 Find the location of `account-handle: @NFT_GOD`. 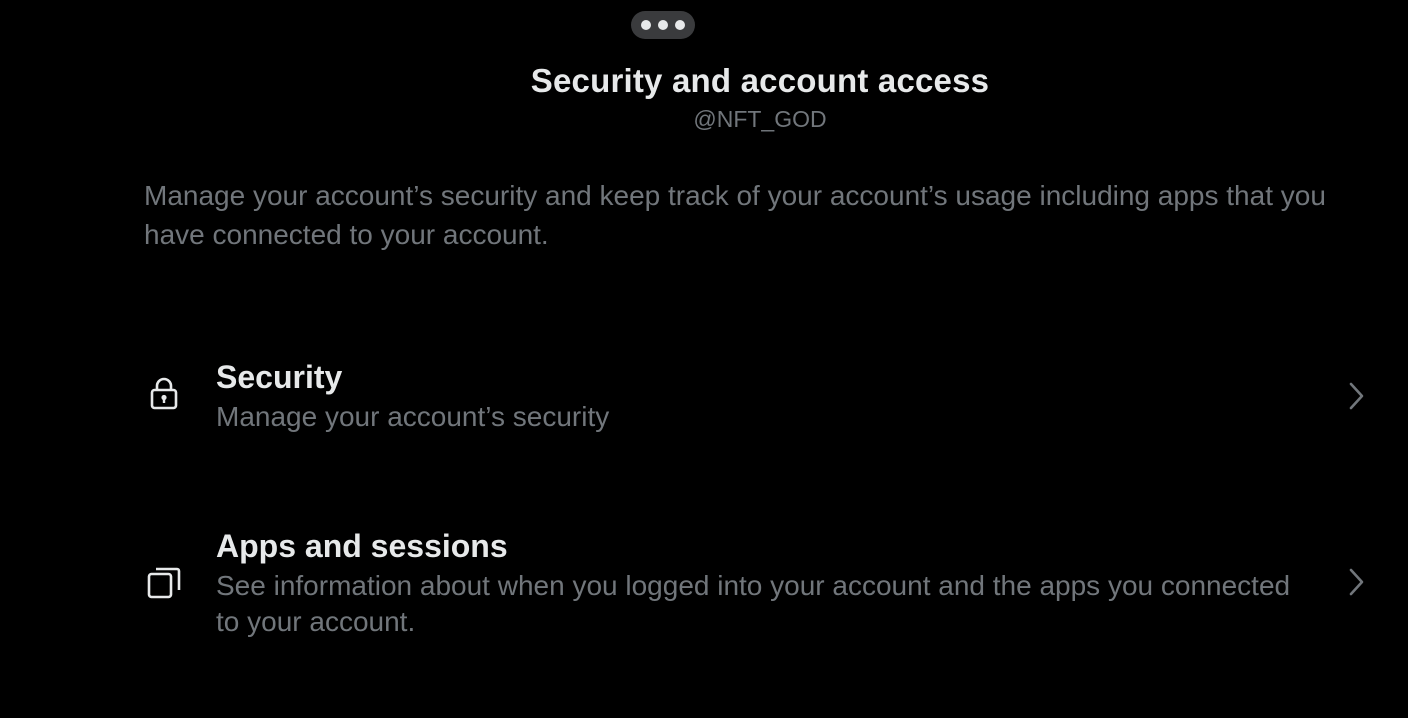

account-handle: @NFT_GOD is located at coordinates (760, 119).